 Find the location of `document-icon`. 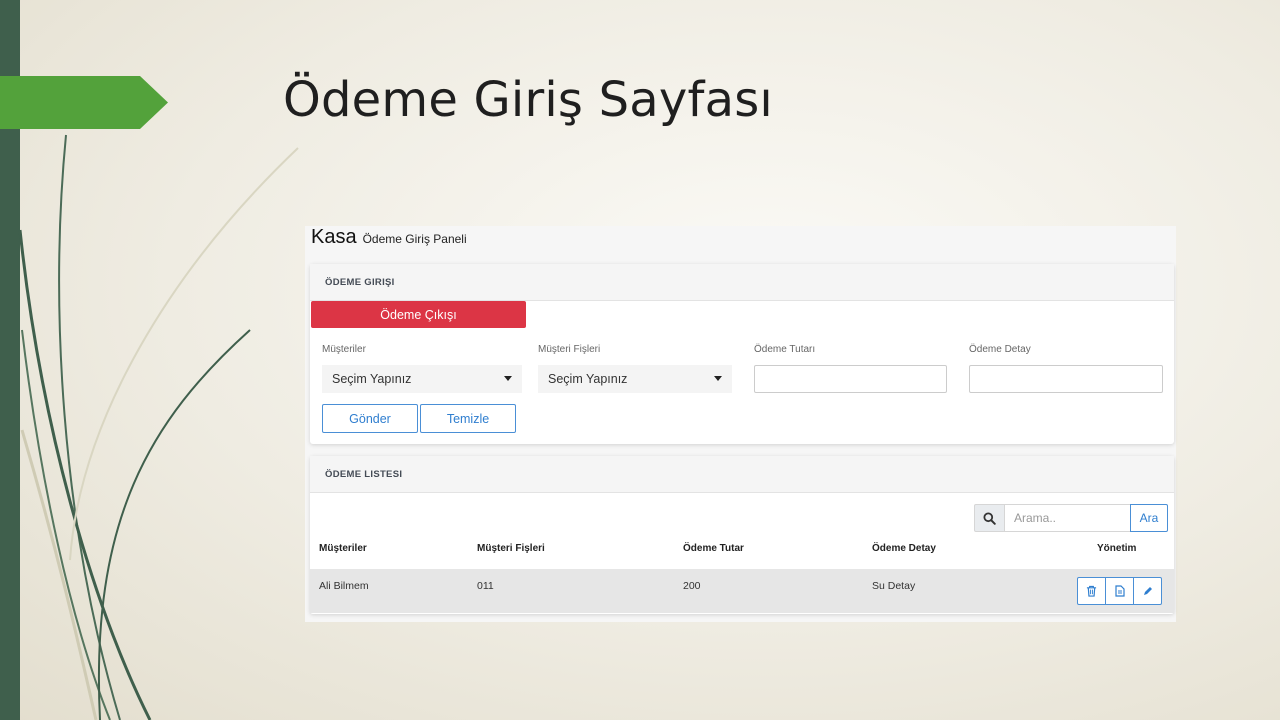

document-icon is located at coordinates (1119, 591).